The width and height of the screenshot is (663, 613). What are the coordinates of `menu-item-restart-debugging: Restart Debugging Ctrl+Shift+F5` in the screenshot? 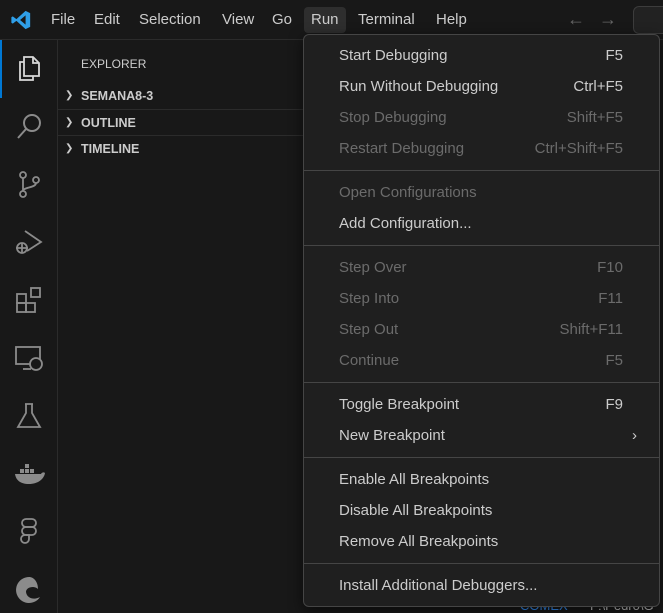 It's located at (481, 148).